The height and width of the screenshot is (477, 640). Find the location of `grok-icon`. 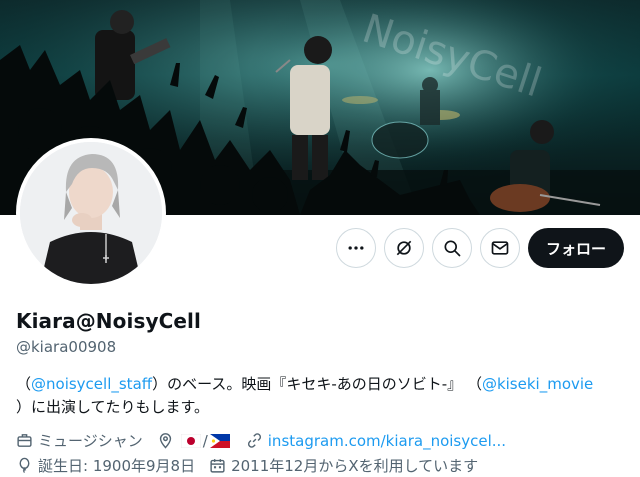

grok-icon is located at coordinates (404, 248).